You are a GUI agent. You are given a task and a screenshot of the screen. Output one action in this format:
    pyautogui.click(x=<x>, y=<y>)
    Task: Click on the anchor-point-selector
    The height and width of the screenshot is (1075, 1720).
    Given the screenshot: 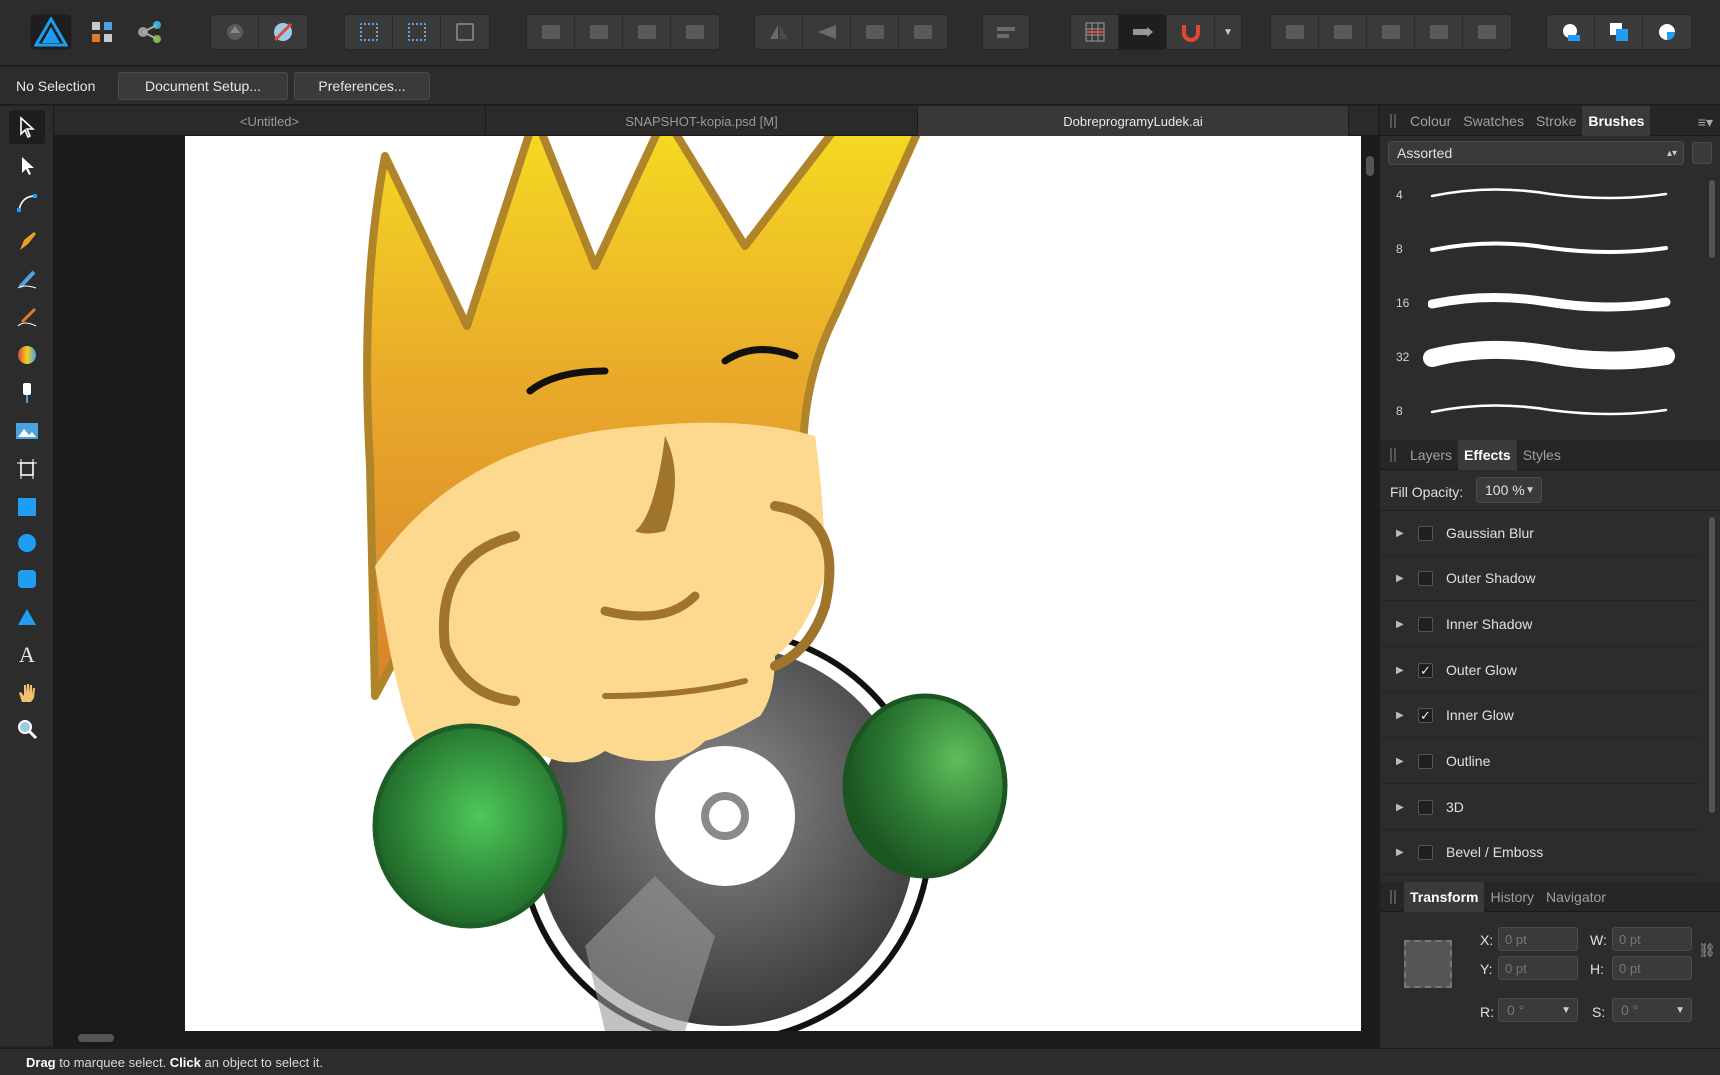 What is the action you would take?
    pyautogui.click(x=1428, y=964)
    